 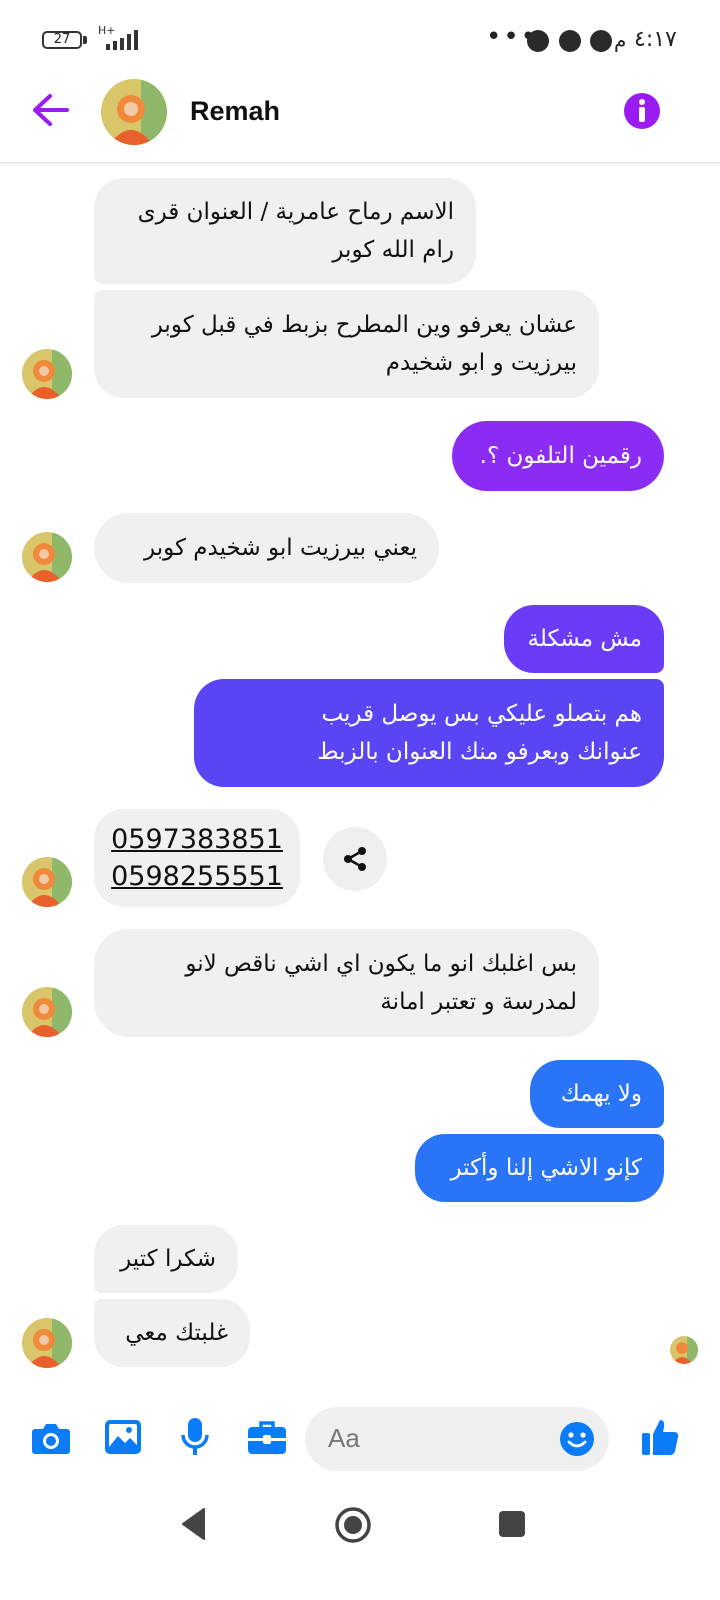 I want to click on battery-indicator: 27, so click(x=62, y=40).